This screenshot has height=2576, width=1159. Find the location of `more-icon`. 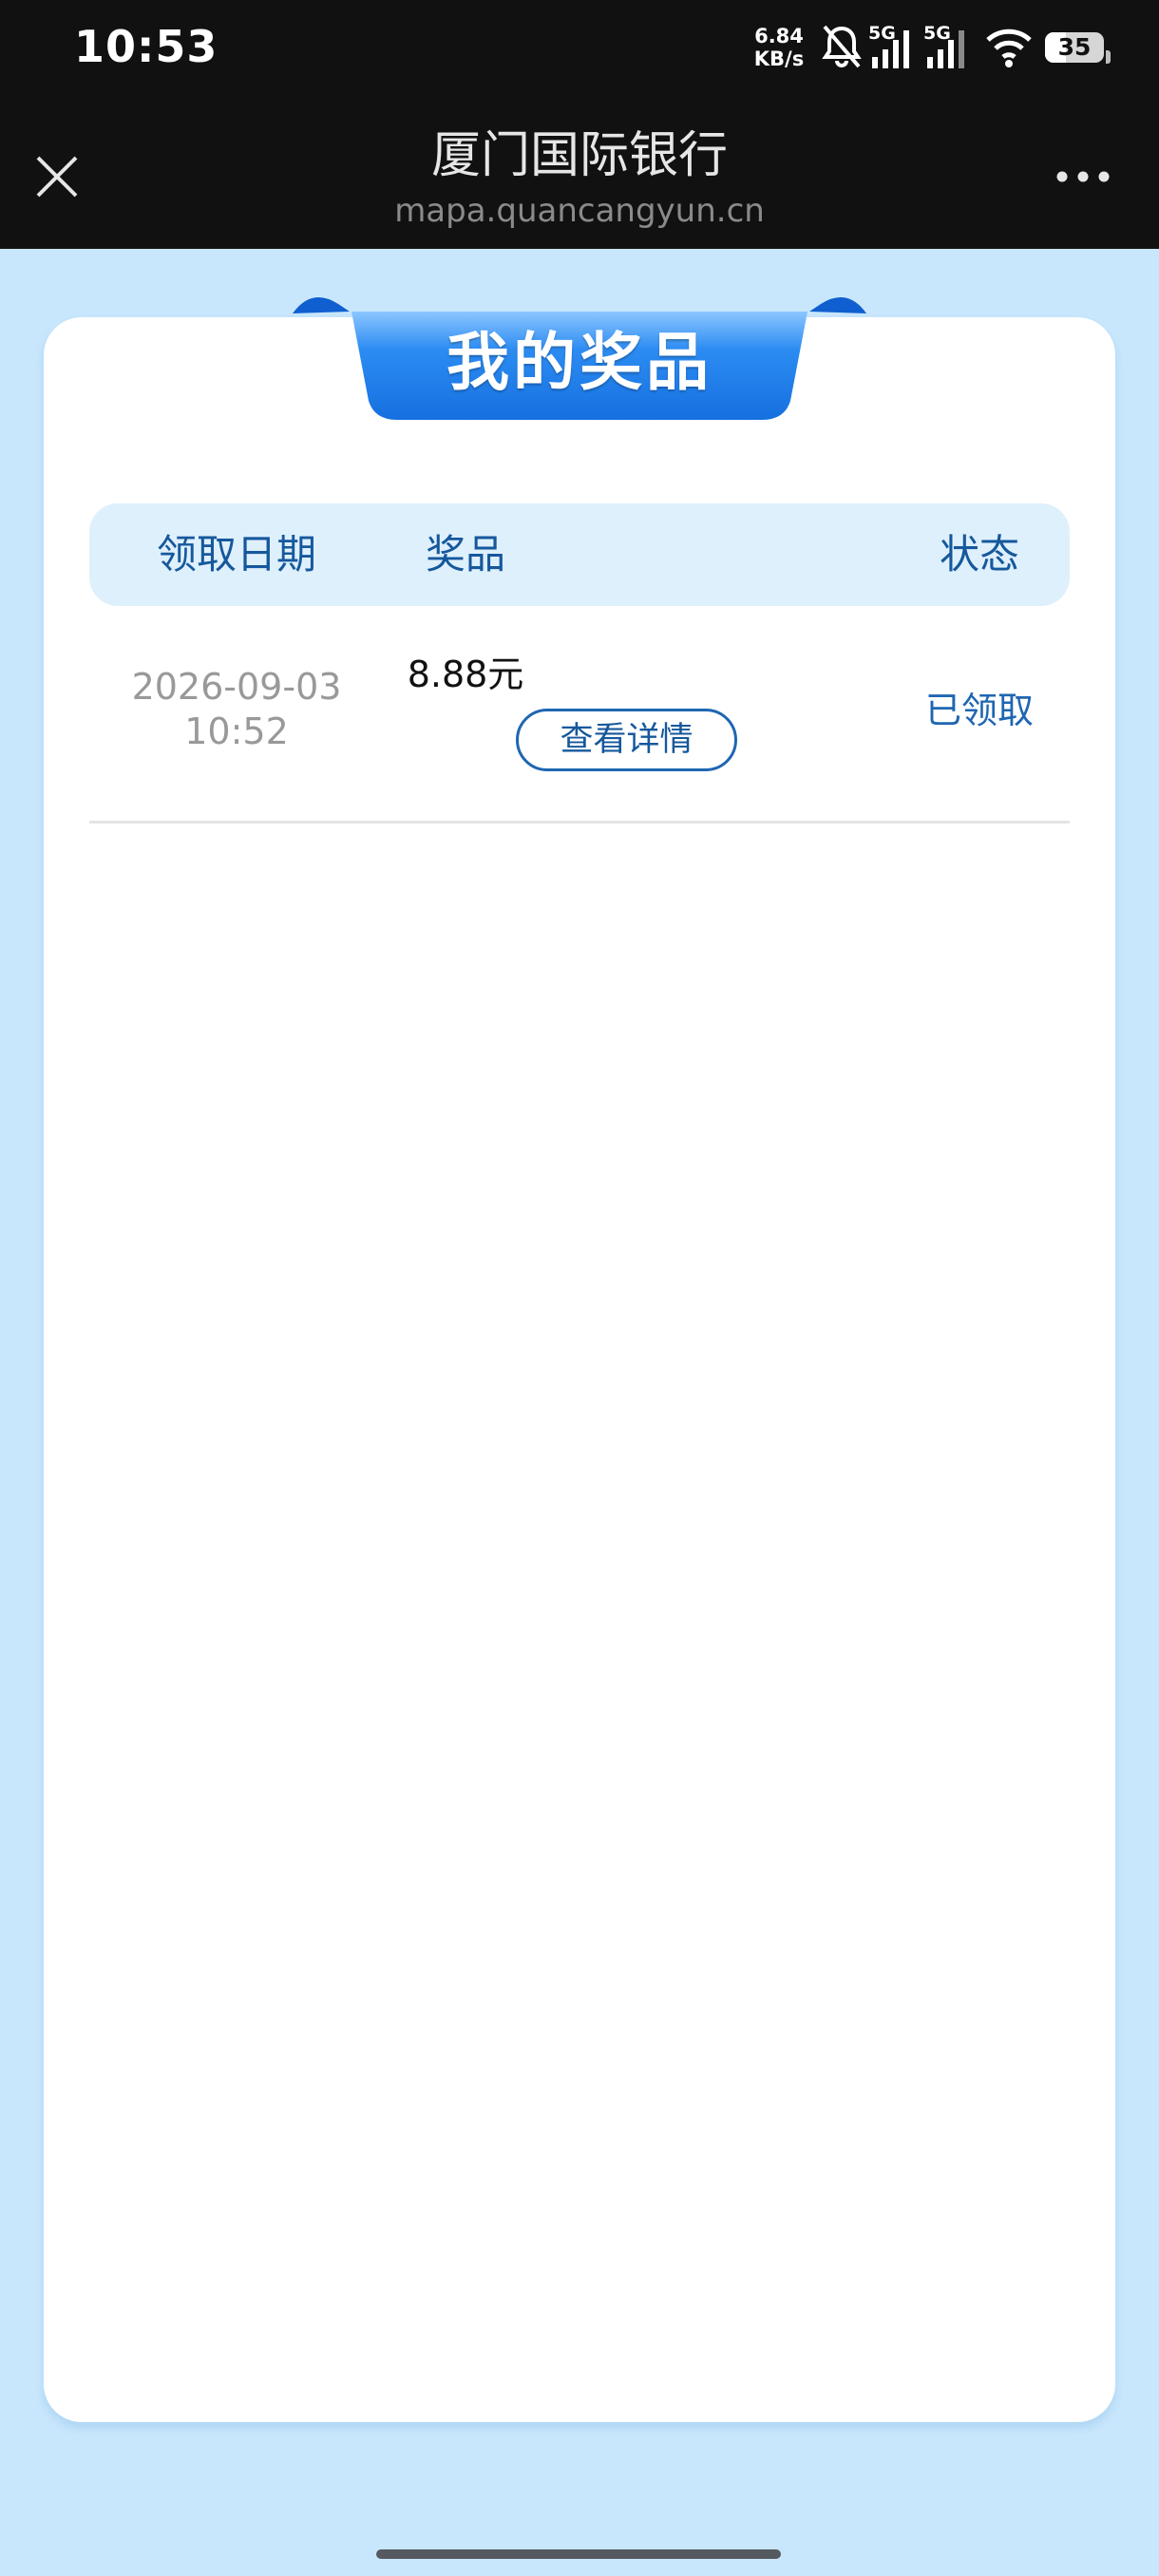

more-icon is located at coordinates (1083, 177).